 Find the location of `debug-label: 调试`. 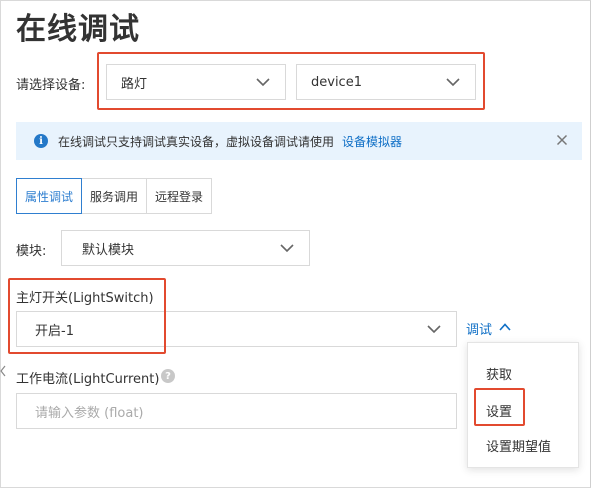

debug-label: 调试 is located at coordinates (479, 330).